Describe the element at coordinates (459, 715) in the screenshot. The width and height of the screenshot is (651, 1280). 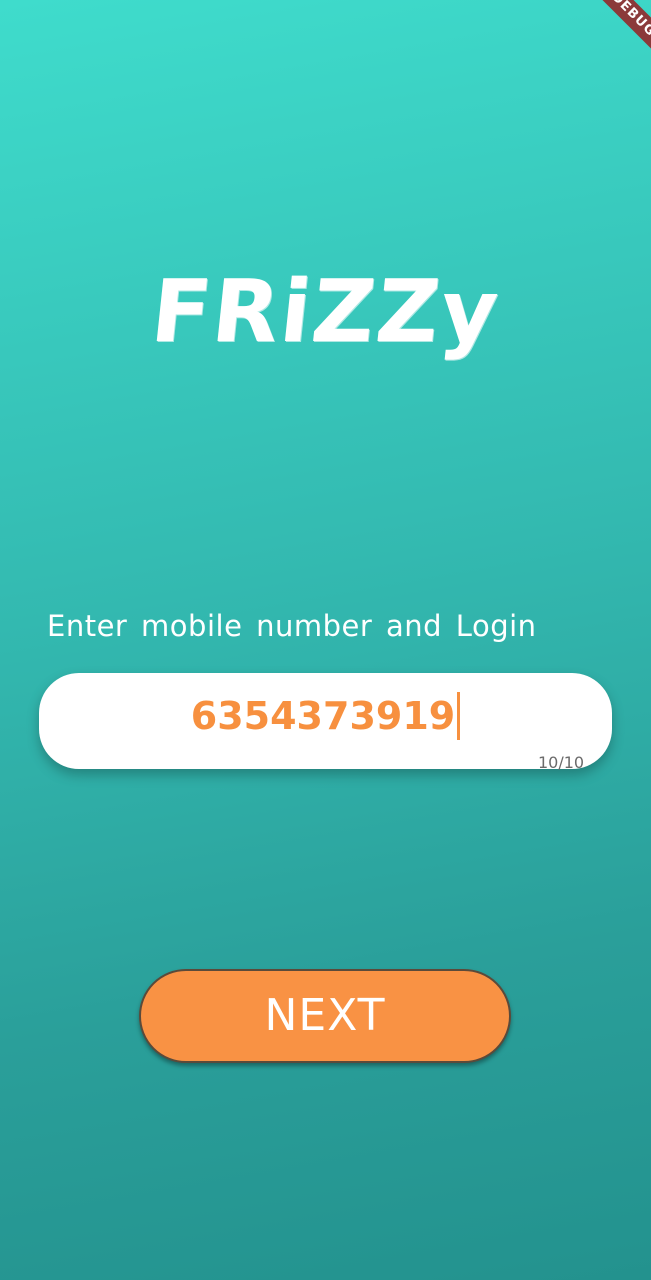
I see `text-caret` at that location.